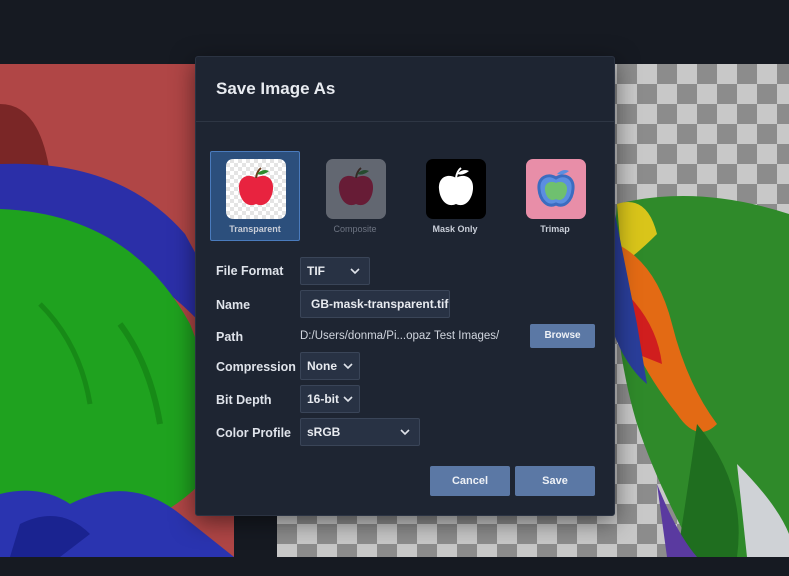 The height and width of the screenshot is (576, 789). I want to click on option-mask-only: Mask Only, so click(455, 196).